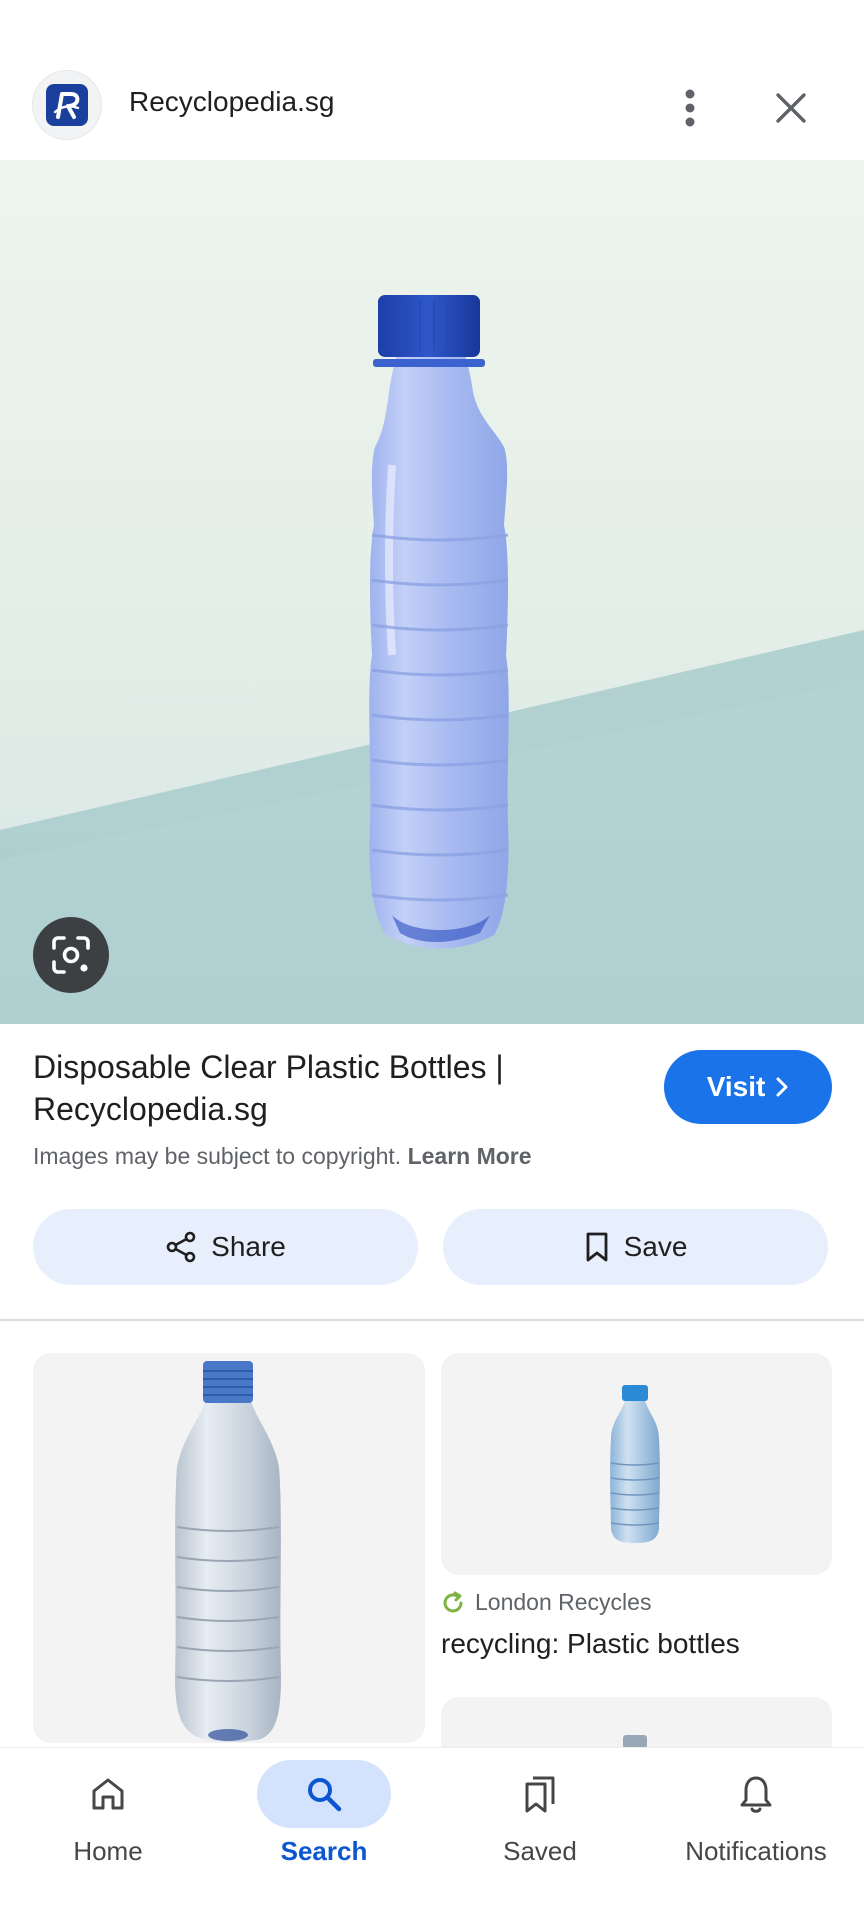 The image size is (864, 1920). Describe the element at coordinates (324, 1851) in the screenshot. I see `nav-search-label: Search` at that location.